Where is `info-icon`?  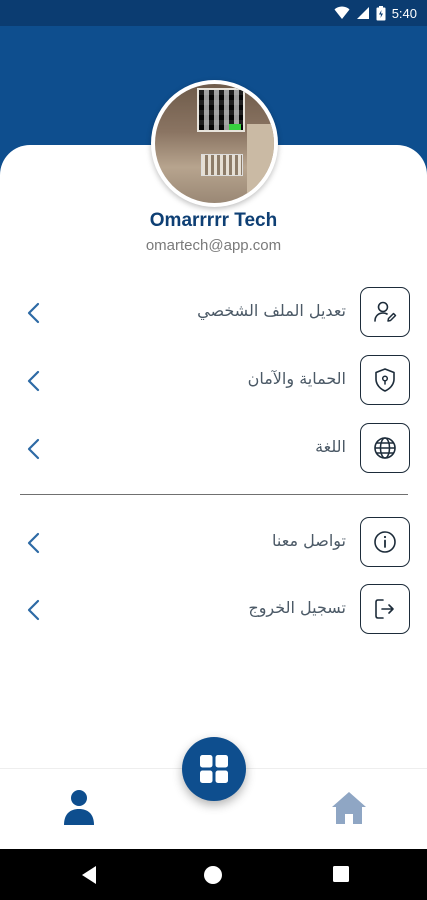 info-icon is located at coordinates (385, 542).